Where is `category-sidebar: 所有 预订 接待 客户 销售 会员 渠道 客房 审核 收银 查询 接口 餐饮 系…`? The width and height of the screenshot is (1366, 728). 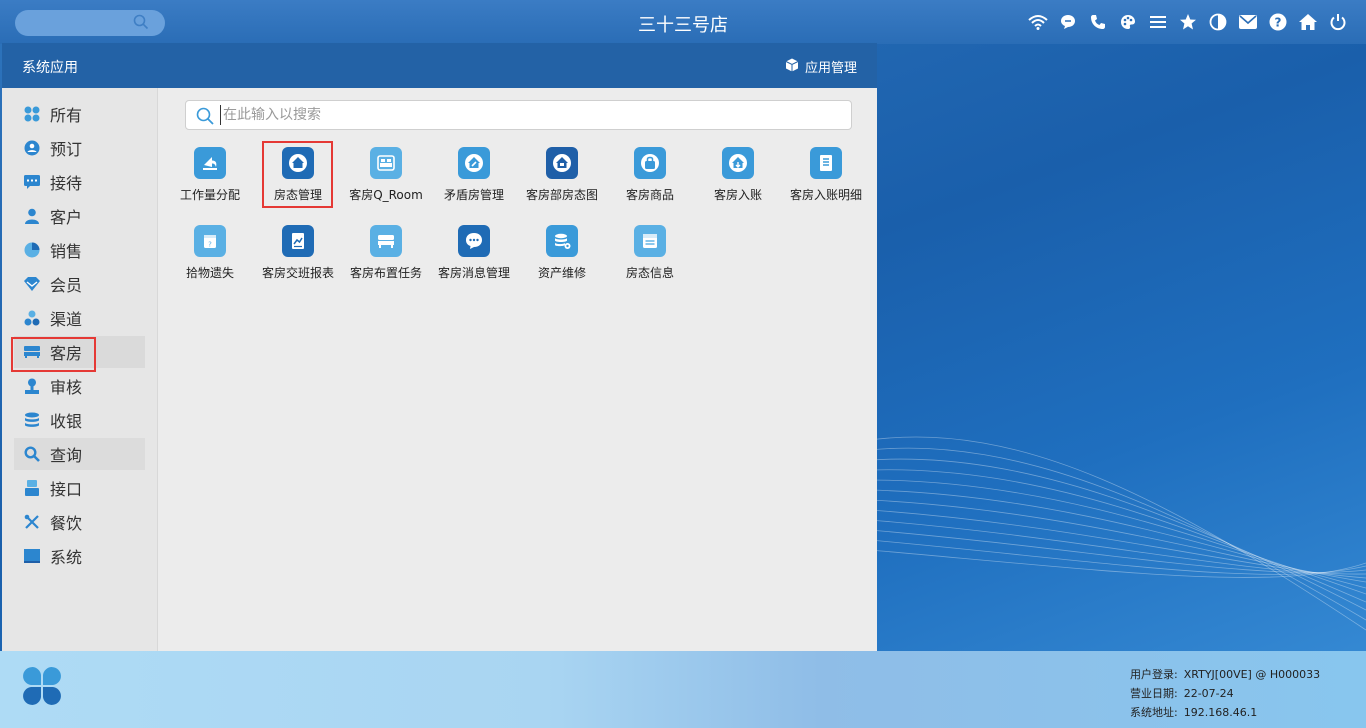 category-sidebar: 所有 预订 接待 客户 销售 会员 渠道 客房 审核 收银 查询 接口 餐饮 系… is located at coordinates (80, 369).